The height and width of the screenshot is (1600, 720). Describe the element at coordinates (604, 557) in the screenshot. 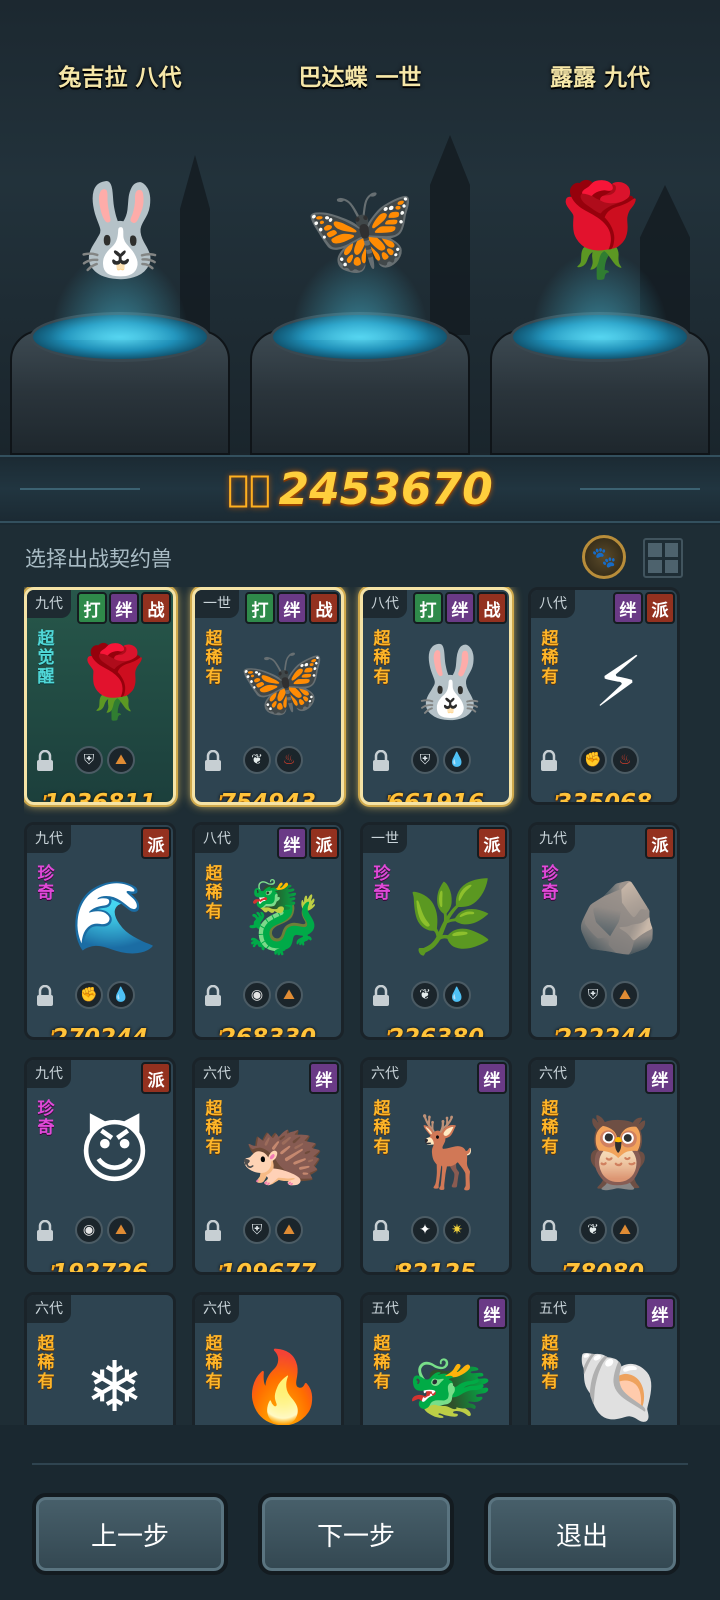

I see `paw-filter-button: 🐾` at that location.